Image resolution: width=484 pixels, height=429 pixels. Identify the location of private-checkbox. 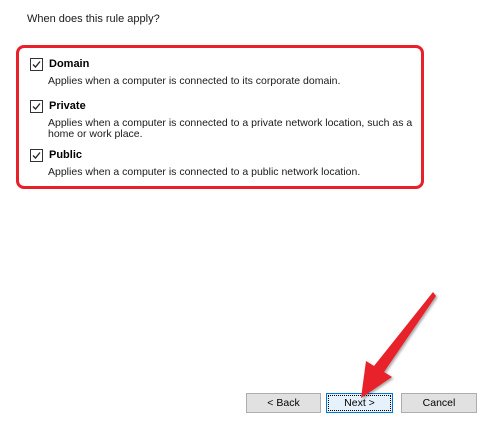
(36, 106).